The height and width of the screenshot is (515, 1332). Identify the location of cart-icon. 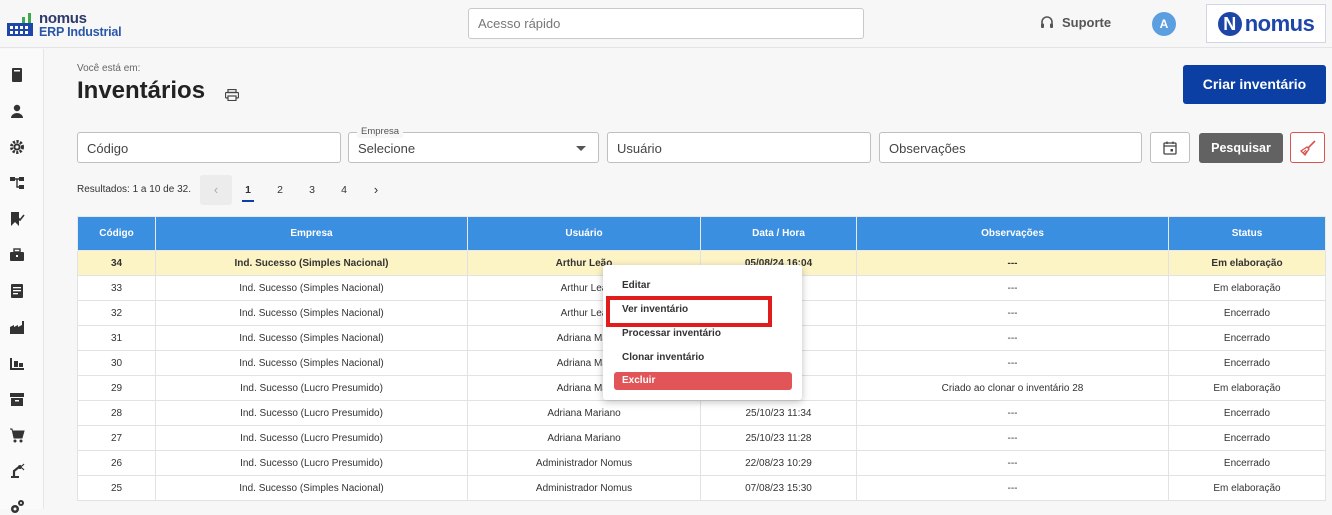
(17, 435).